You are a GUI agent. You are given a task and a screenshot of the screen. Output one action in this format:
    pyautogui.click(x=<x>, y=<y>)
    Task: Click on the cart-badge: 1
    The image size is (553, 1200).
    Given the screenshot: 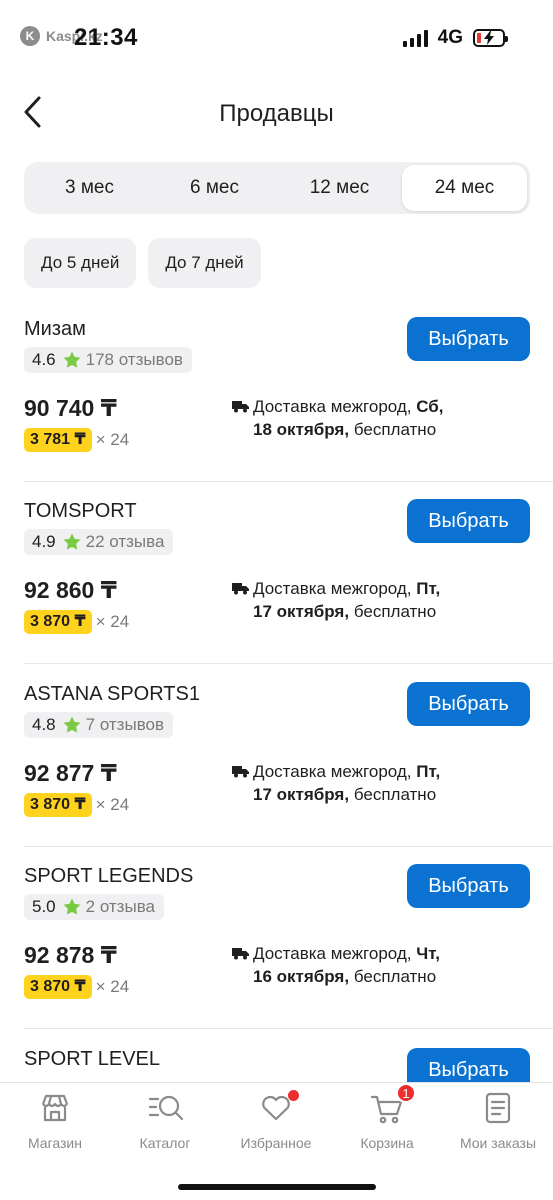 What is the action you would take?
    pyautogui.click(x=406, y=1093)
    